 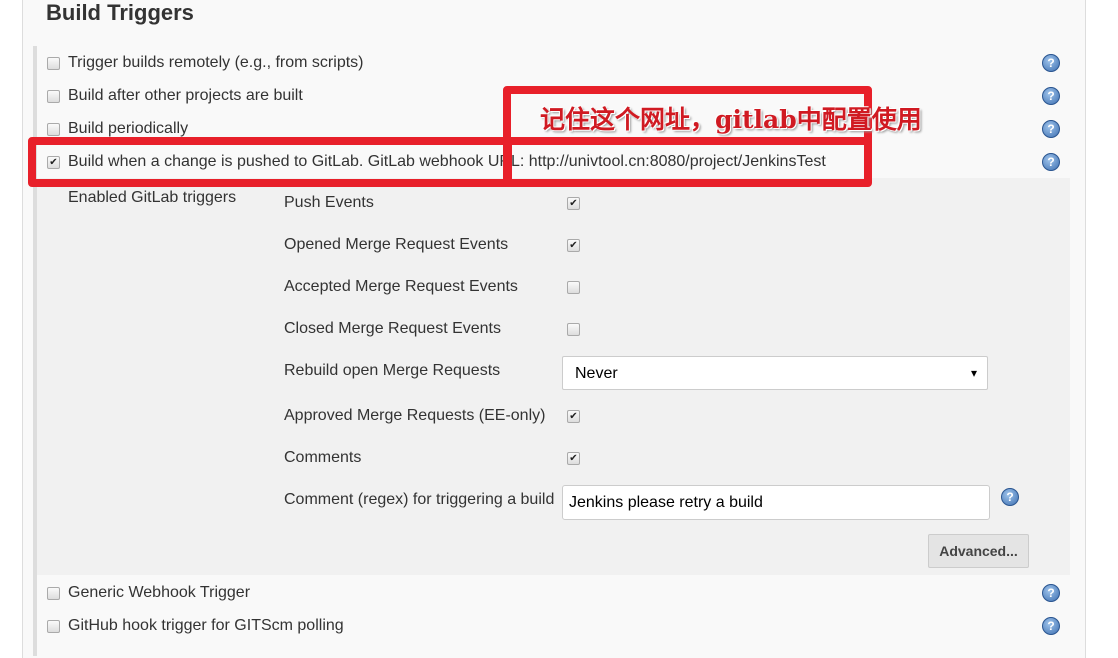 I want to click on trigger-after-other-projects: Build after other projects are built, so click(x=175, y=96).